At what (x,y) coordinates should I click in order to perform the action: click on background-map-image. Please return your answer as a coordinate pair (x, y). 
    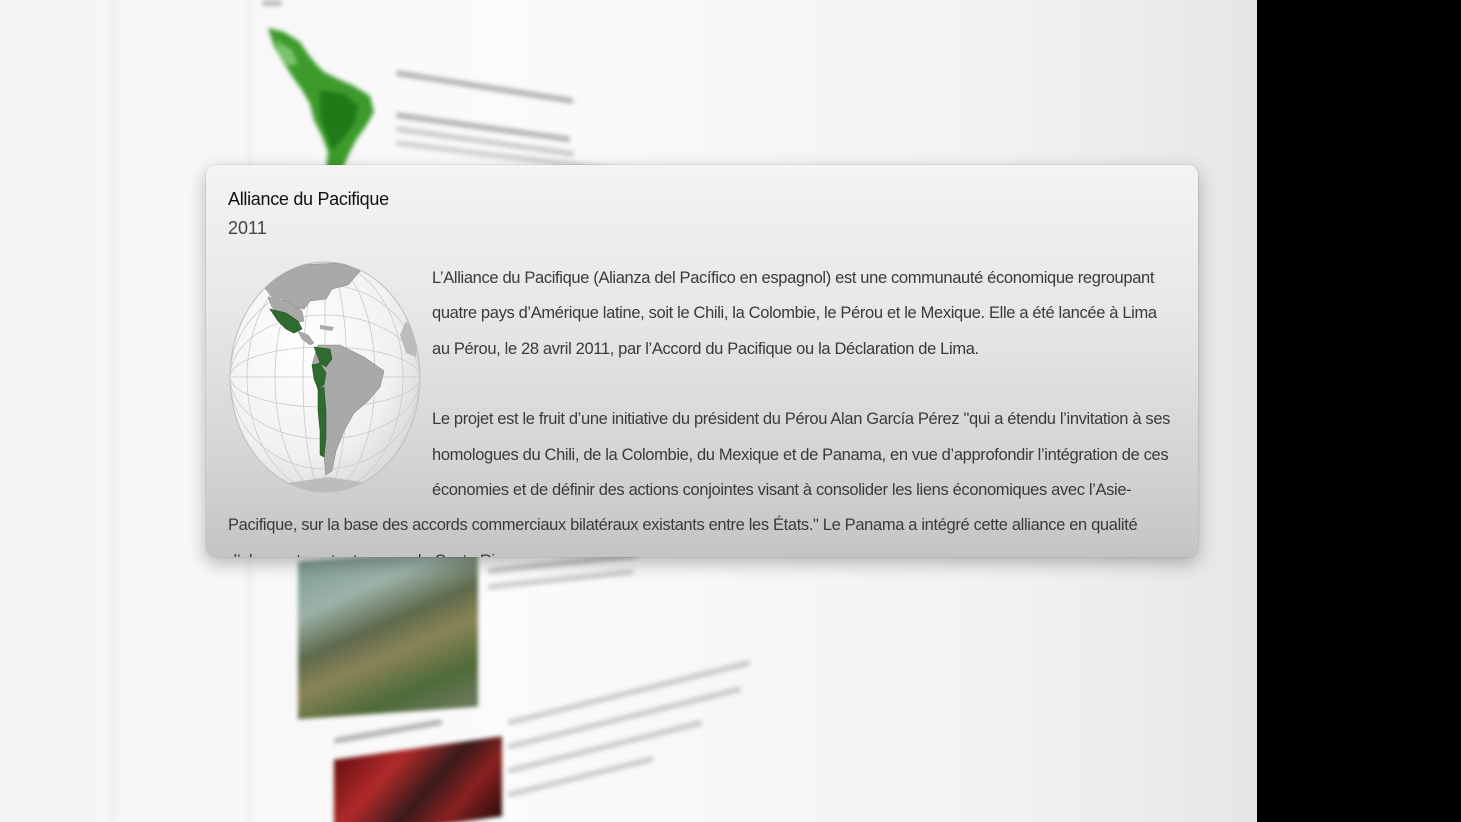
    Looking at the image, I should click on (321, 99).